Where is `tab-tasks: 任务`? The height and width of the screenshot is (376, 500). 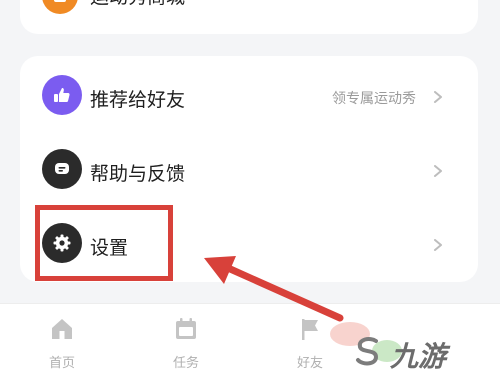
tab-tasks: 任务 is located at coordinates (186, 344).